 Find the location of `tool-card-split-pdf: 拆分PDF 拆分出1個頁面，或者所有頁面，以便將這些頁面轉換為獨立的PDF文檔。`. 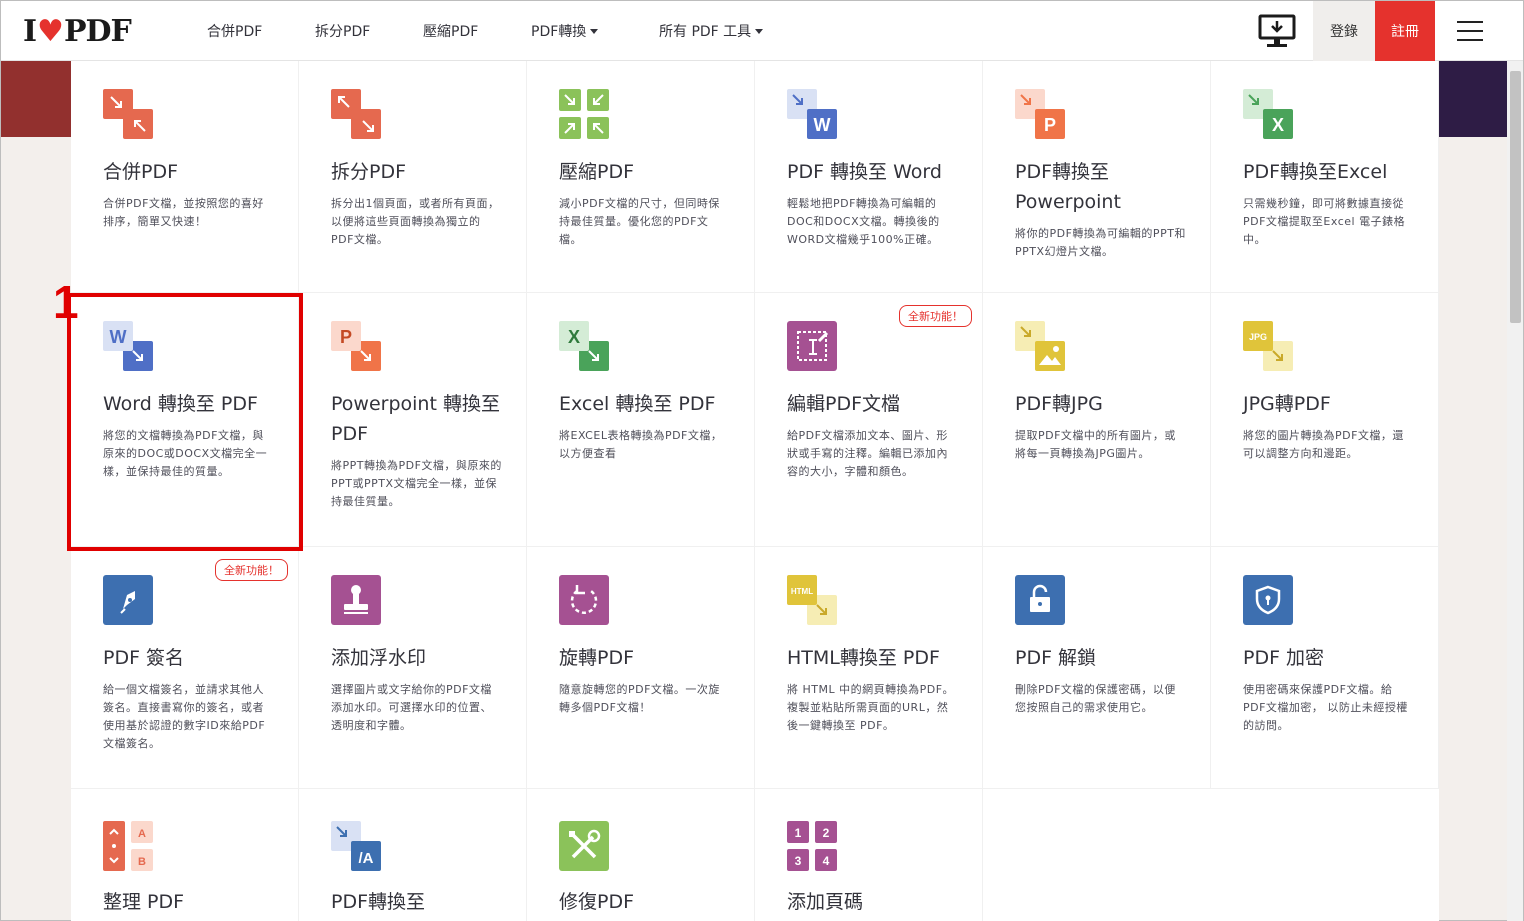

tool-card-split-pdf: 拆分PDF 拆分出1個頁面，或者所有頁面，以便將這些頁面轉換為獨立的PDF文檔。 is located at coordinates (413, 177).